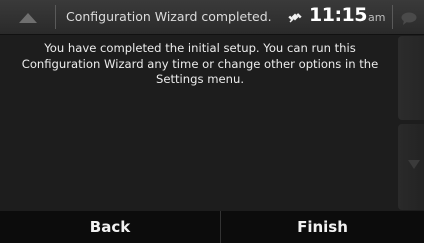  Describe the element at coordinates (411, 78) in the screenshot. I see `scroll-up-button` at that location.